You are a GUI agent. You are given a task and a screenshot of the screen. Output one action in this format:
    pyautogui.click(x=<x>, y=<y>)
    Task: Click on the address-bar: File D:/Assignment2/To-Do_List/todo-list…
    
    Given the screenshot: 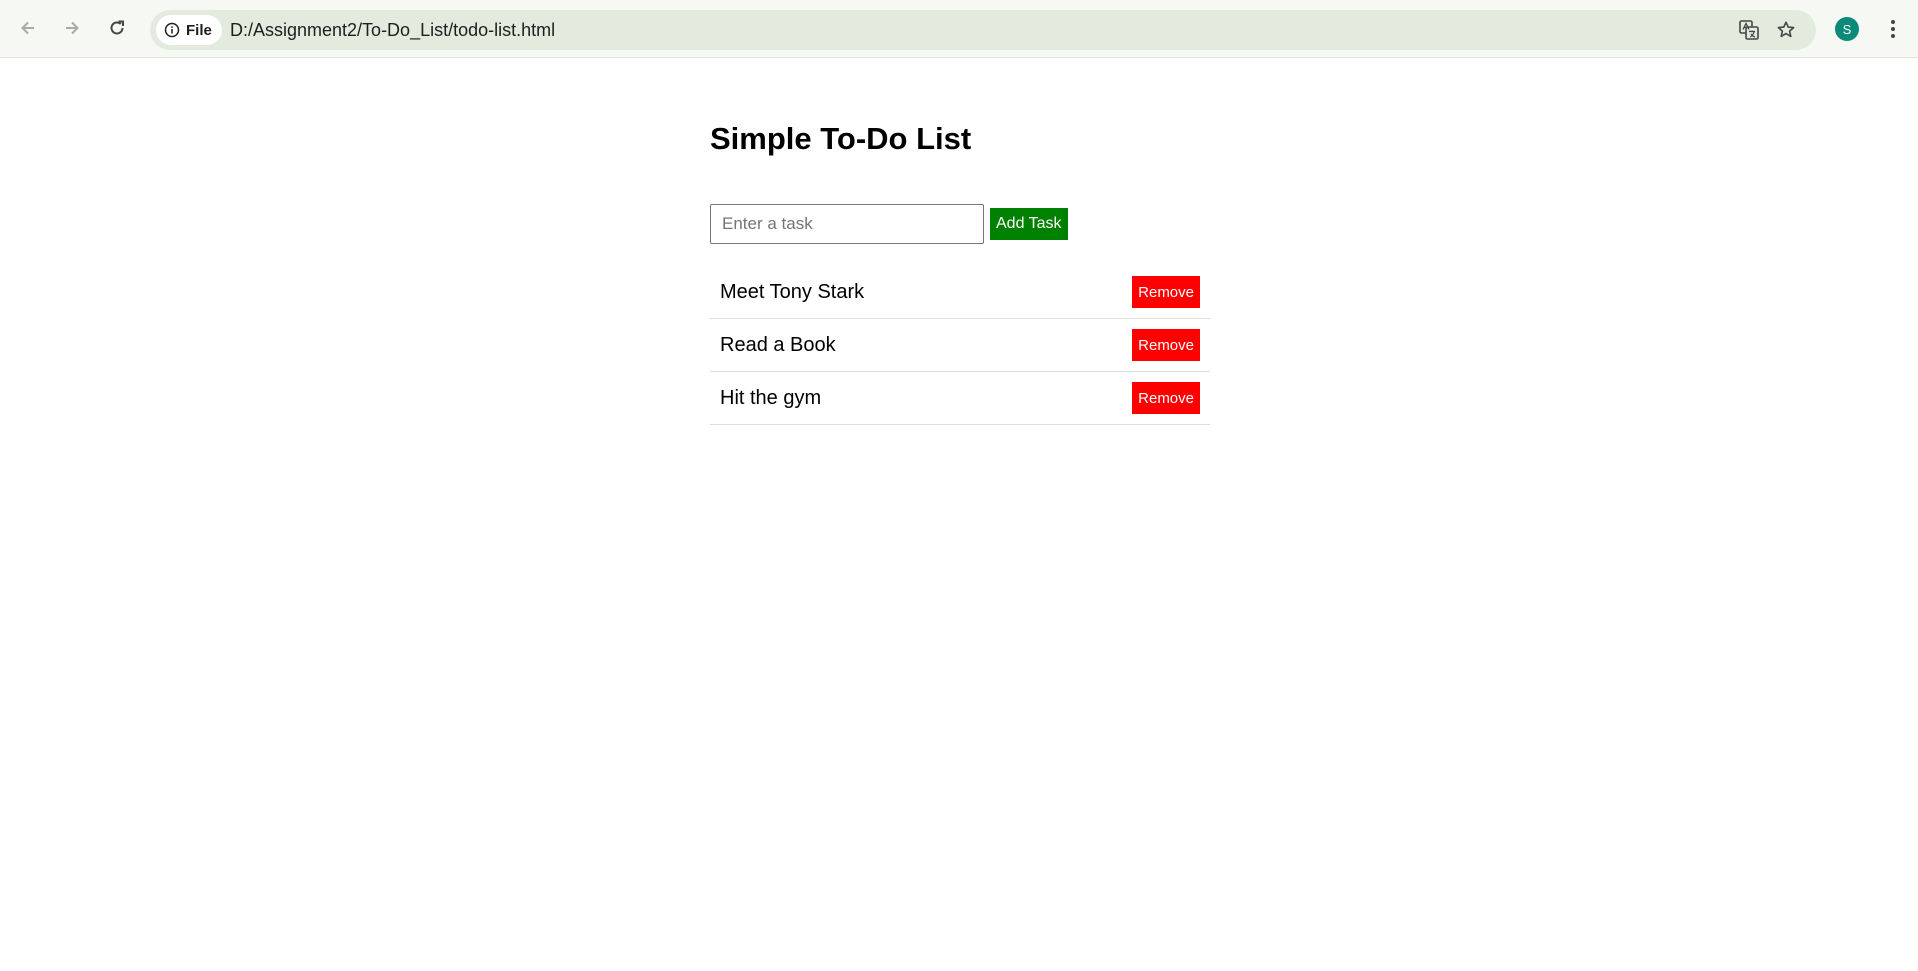 What is the action you would take?
    pyautogui.click(x=983, y=30)
    